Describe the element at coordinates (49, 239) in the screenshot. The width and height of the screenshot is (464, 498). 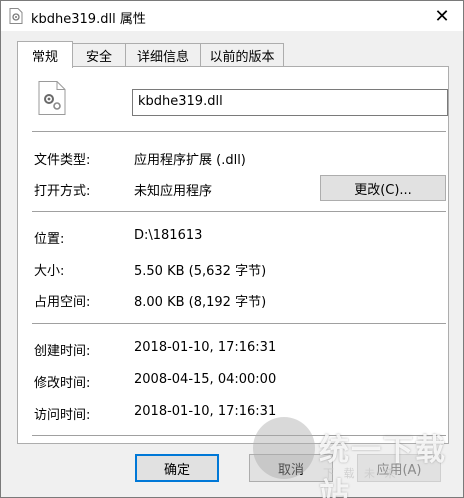
I see `location-label: 位置:` at that location.